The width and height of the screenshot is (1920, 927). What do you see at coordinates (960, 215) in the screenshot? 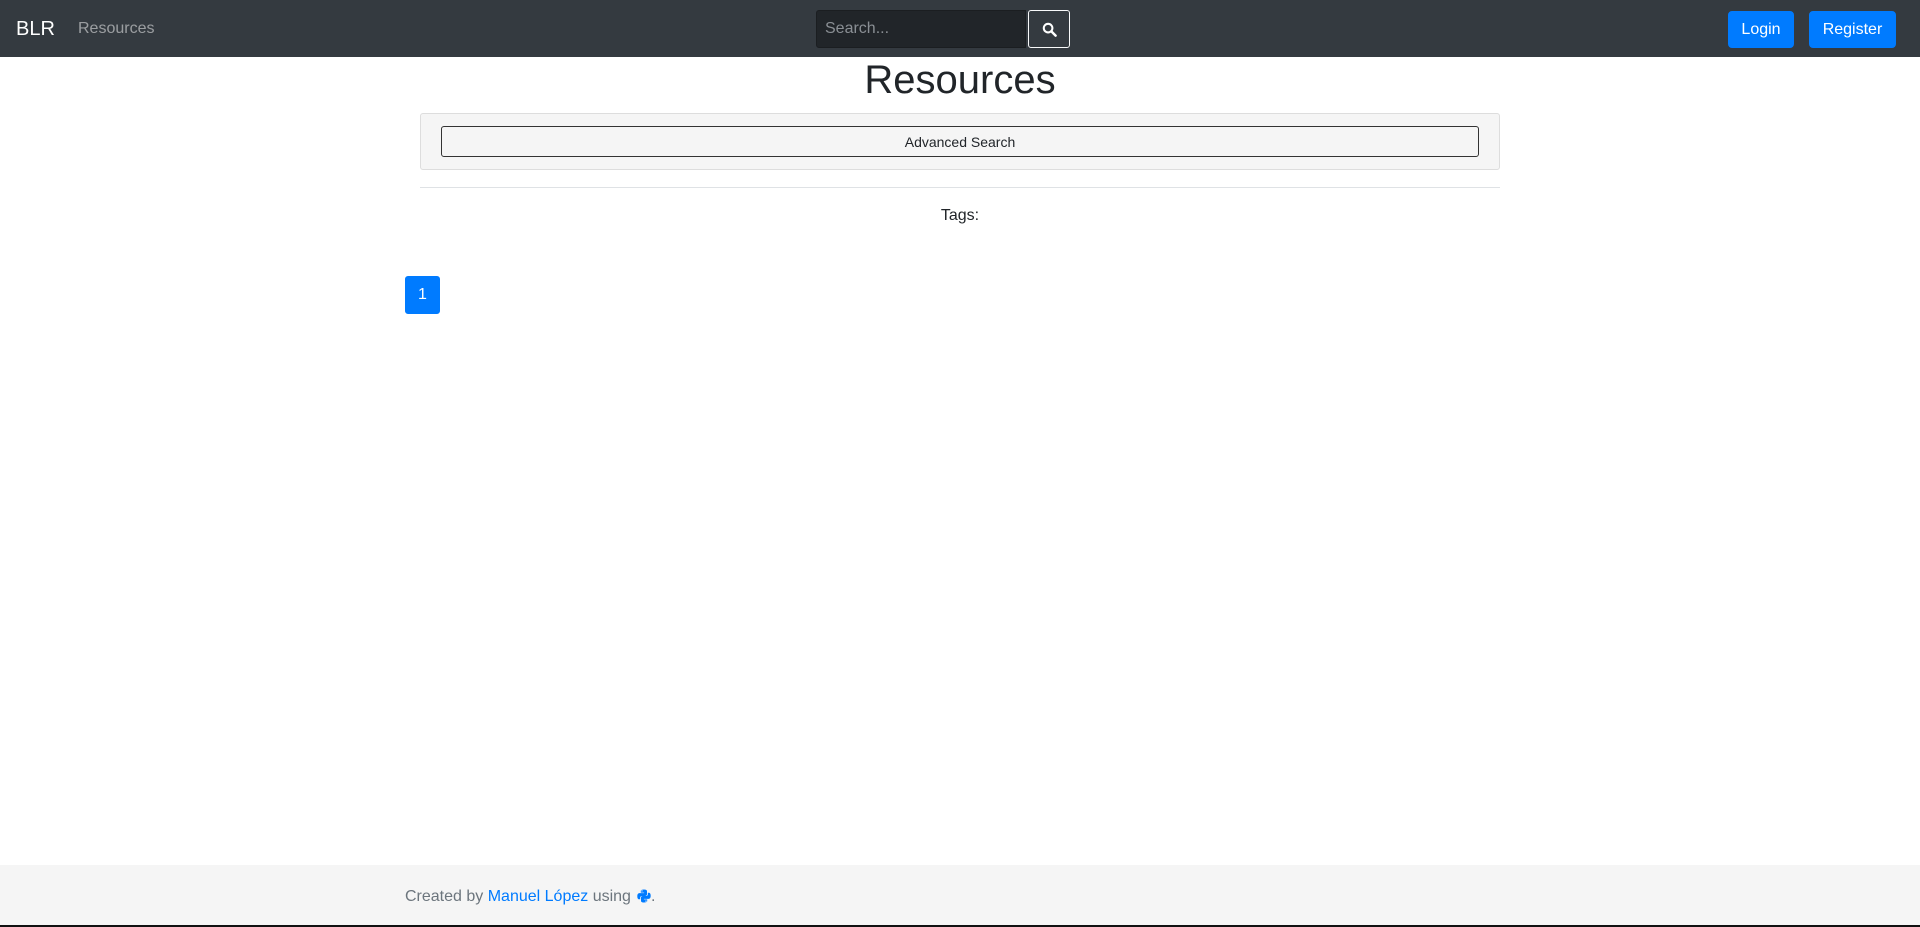
I see `tags-label: Tags:` at bounding box center [960, 215].